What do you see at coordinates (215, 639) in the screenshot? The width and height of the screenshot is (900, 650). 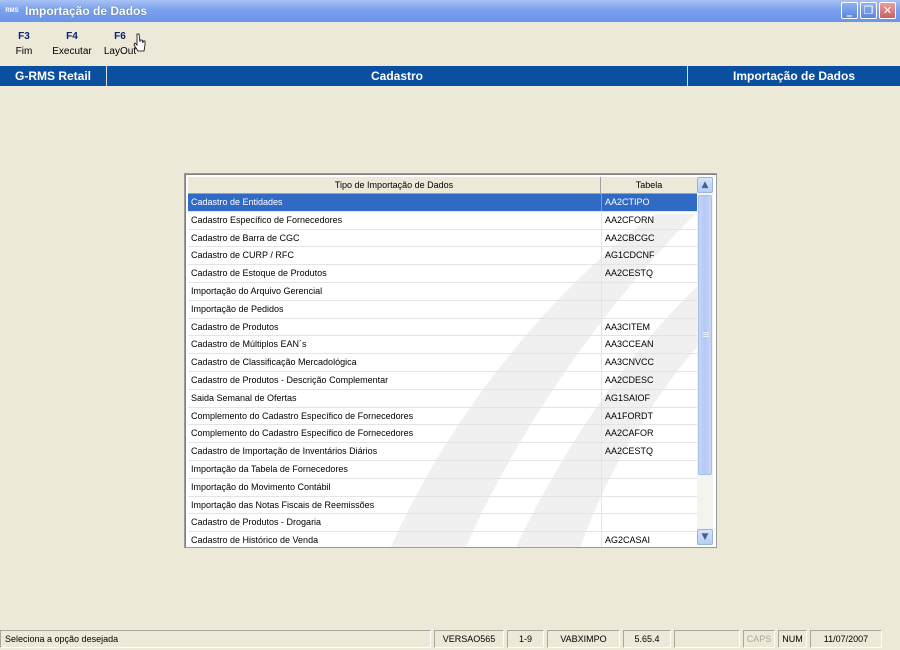 I see `status-message: Seleciona a opção desejada` at bounding box center [215, 639].